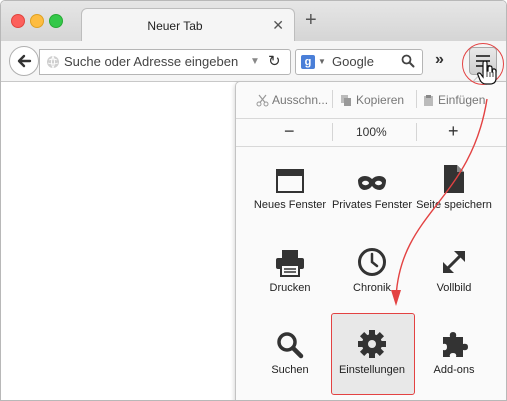 This screenshot has height=401, width=507. I want to click on private-window-item: Privates Fenster, so click(372, 185).